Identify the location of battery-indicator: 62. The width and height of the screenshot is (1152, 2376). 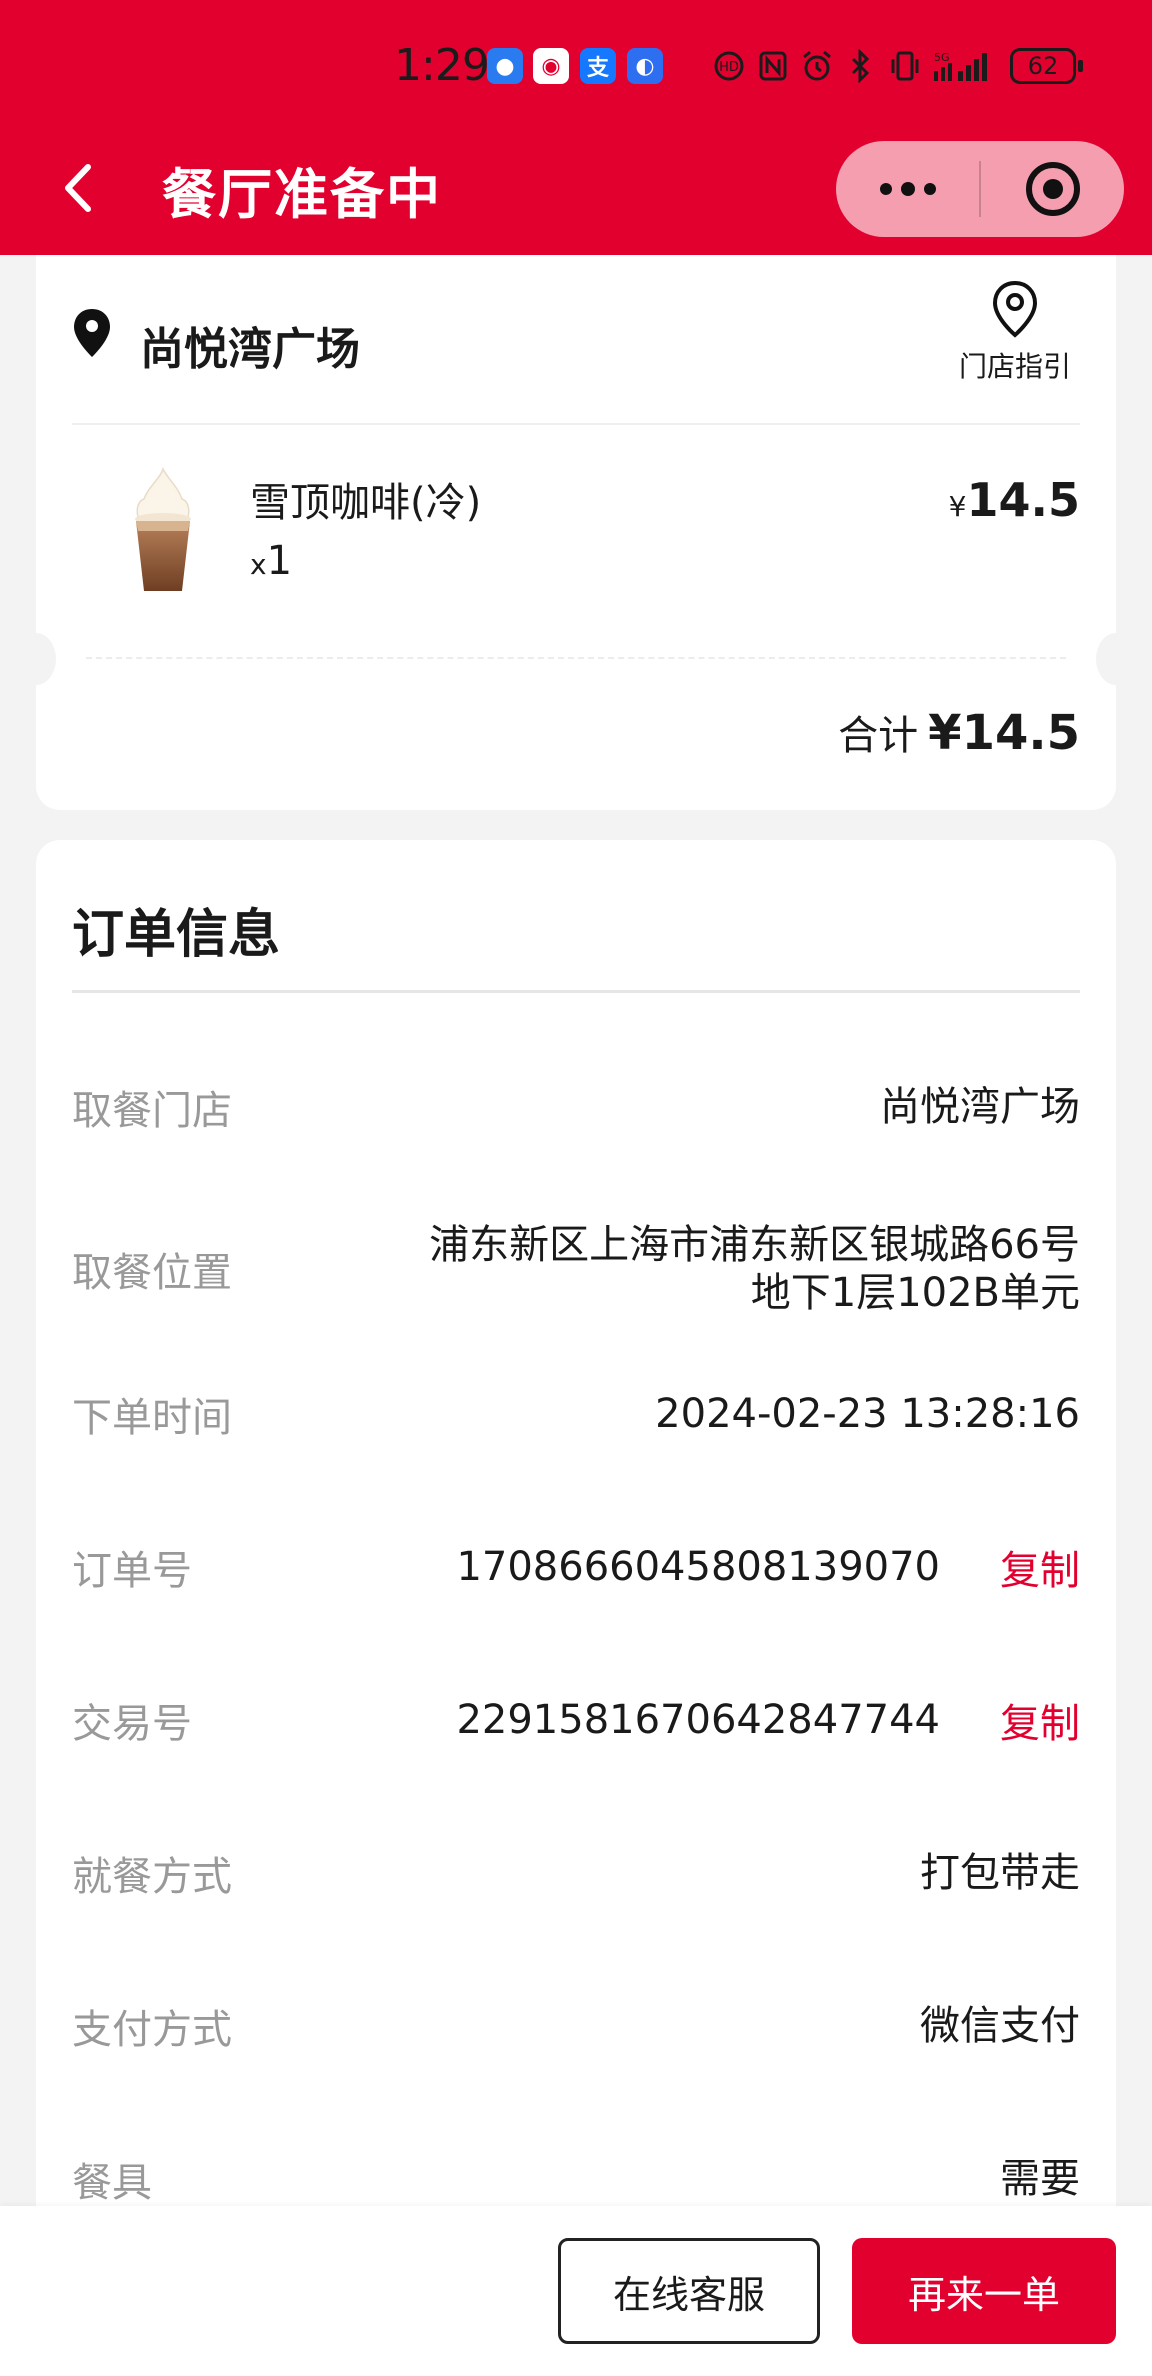
(1046, 66).